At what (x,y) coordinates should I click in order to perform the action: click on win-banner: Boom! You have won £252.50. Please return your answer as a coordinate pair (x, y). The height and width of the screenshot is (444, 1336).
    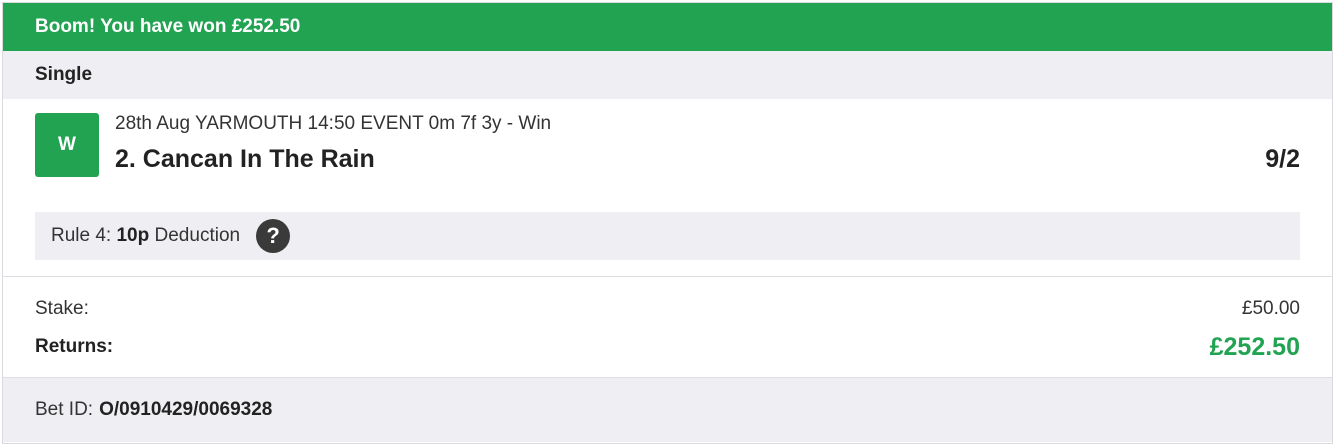
    Looking at the image, I should click on (667, 27).